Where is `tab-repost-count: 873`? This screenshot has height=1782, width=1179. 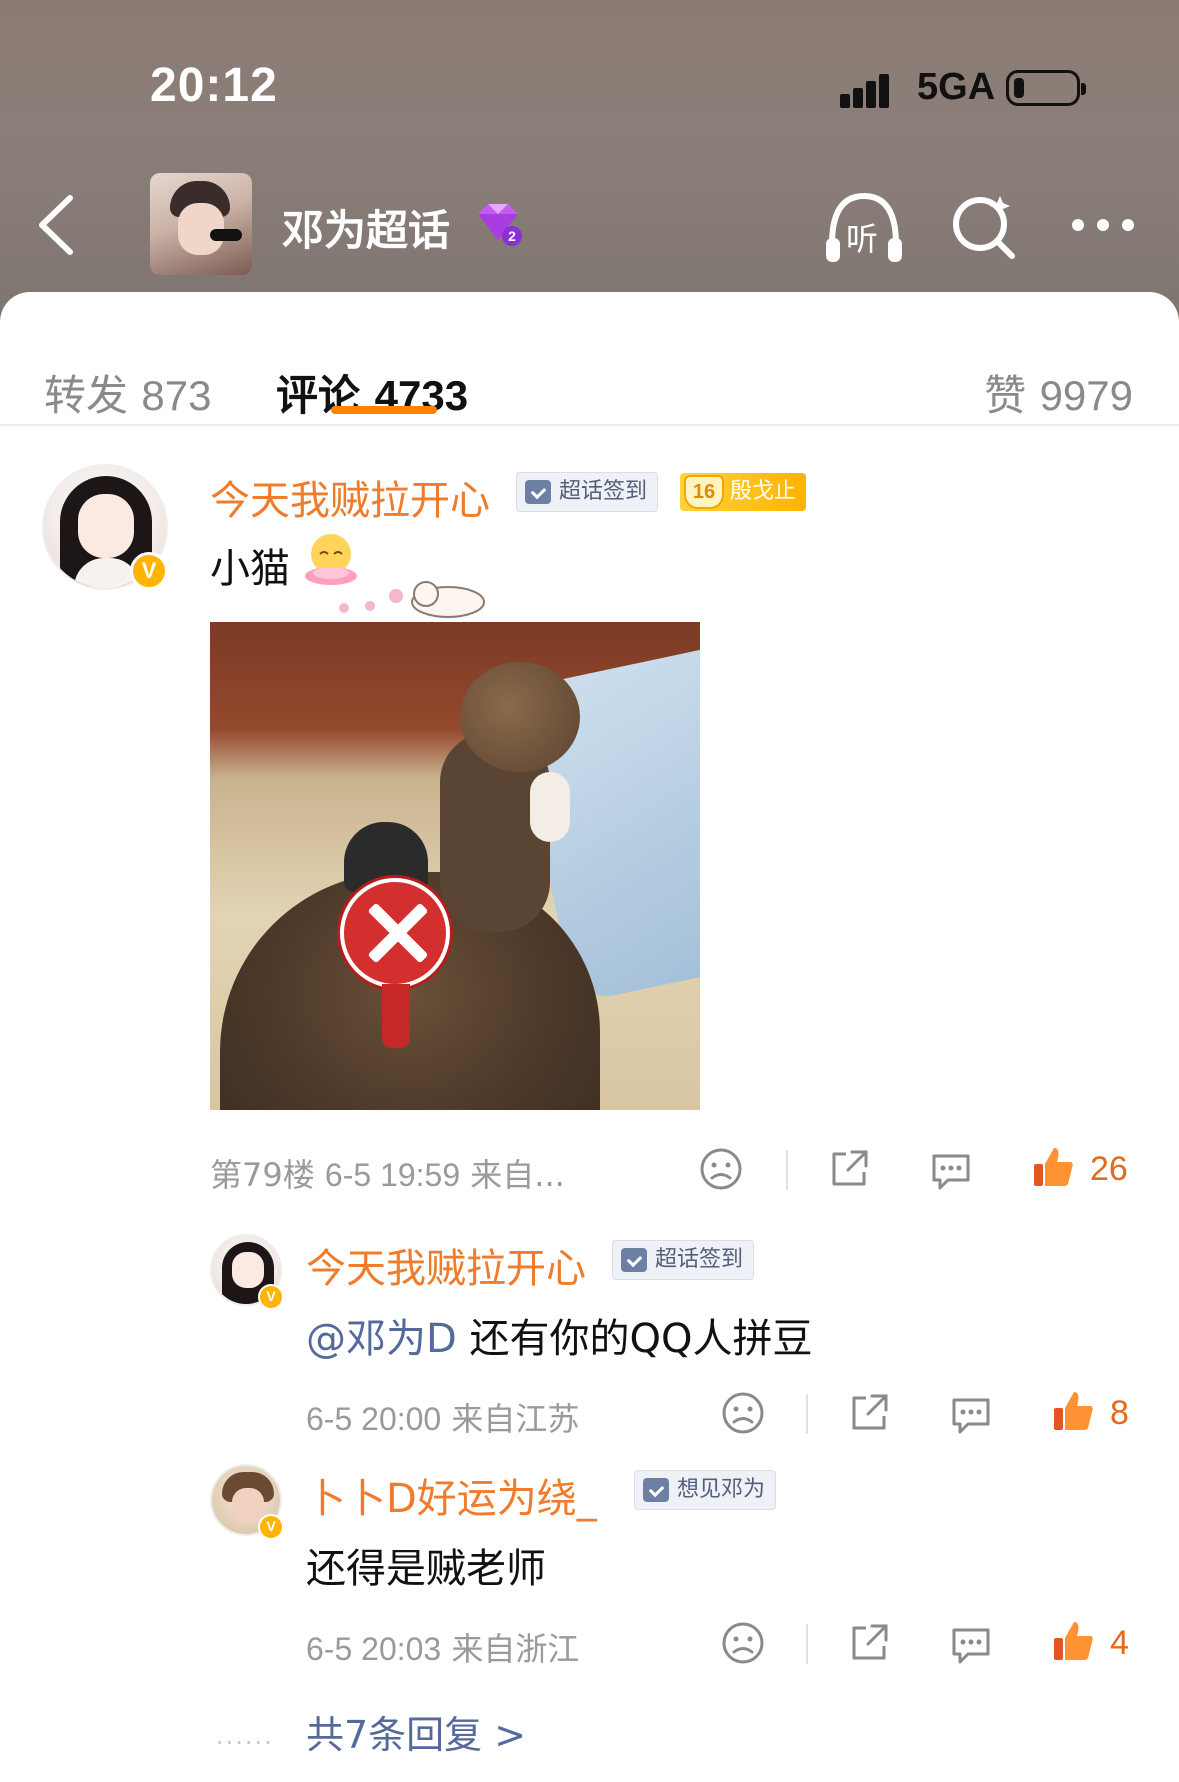
tab-repost-count: 873 is located at coordinates (176, 395).